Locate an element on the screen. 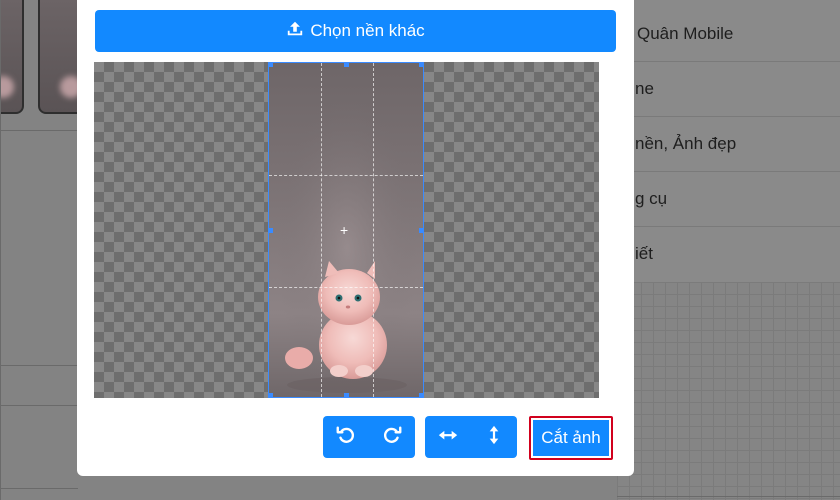 Image resolution: width=840 pixels, height=500 pixels. background-menu-item-label: ne is located at coordinates (644, 88).